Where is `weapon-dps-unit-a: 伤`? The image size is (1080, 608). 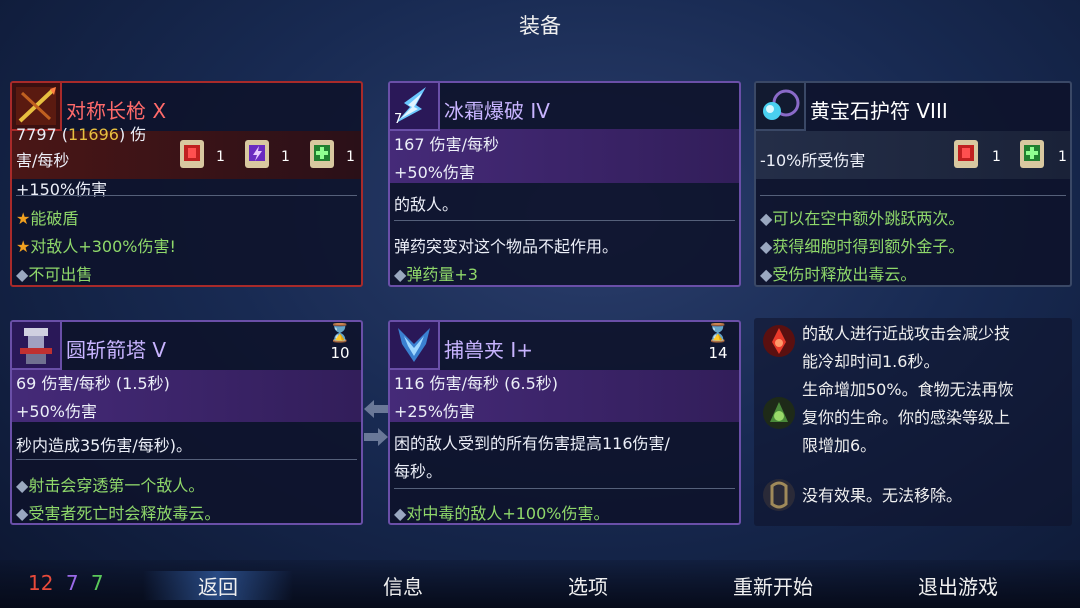
weapon-dps-unit-a: 伤 is located at coordinates (138, 134).